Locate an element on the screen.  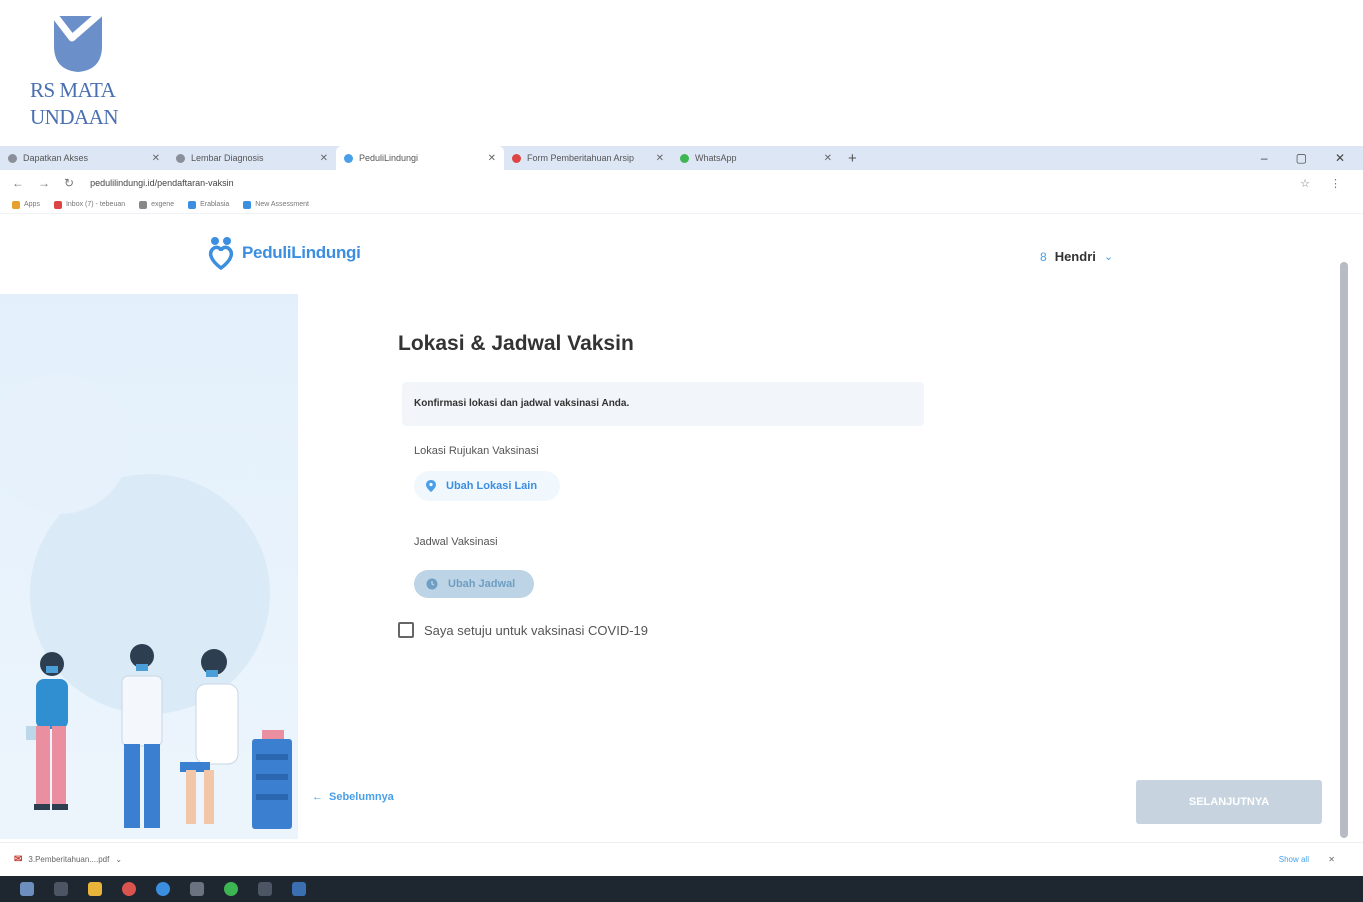
bookmark-item: Apps is located at coordinates (26, 204).